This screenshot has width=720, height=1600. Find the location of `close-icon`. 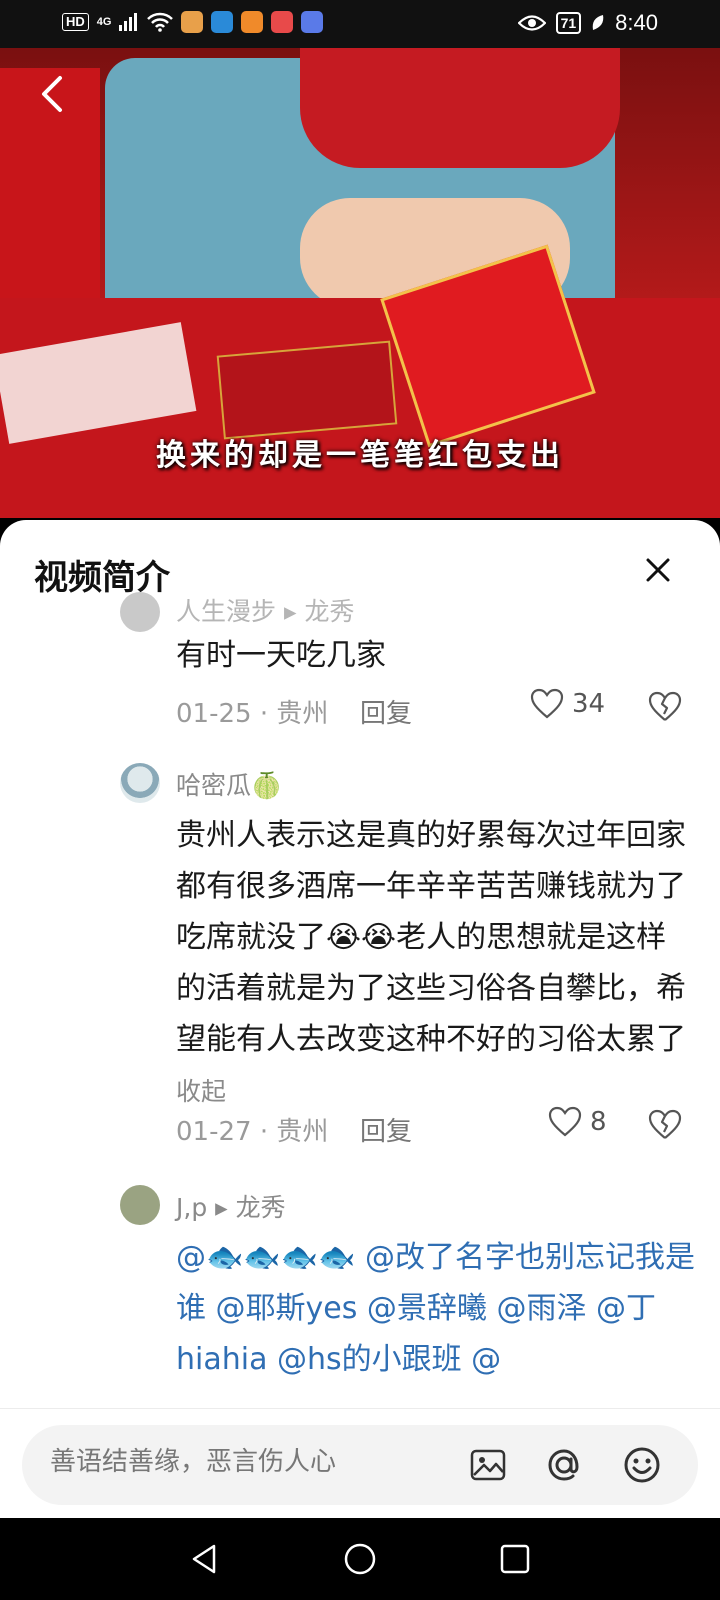

close-icon is located at coordinates (658, 570).